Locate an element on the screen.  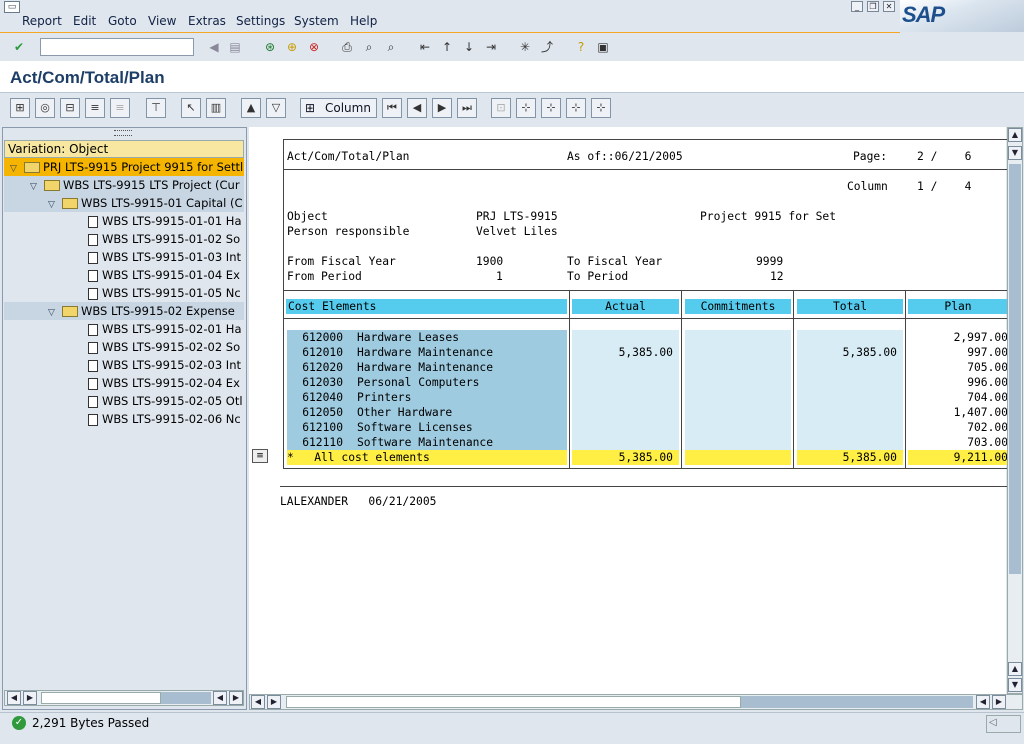
cost-element-row: 612100 Software Licenses is located at coordinates (427, 427).